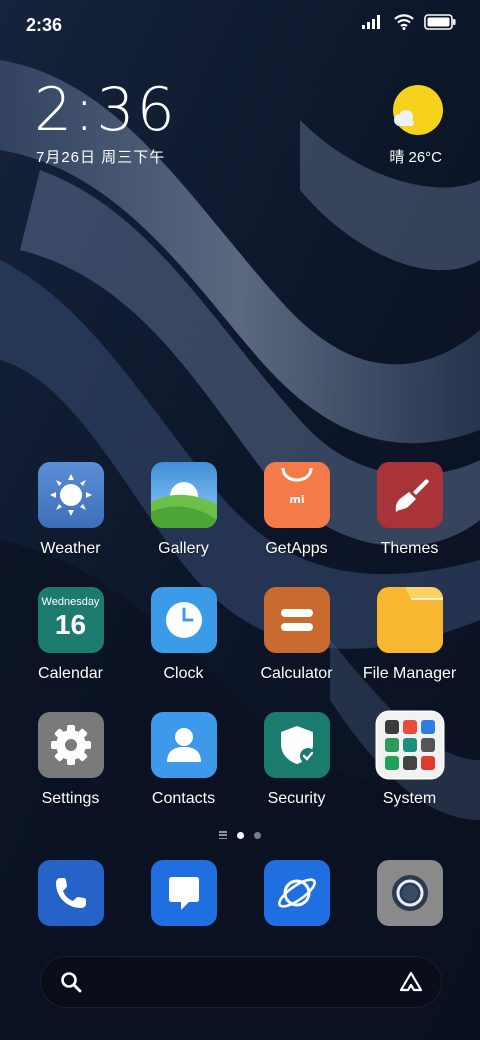  What do you see at coordinates (70, 745) in the screenshot?
I see `gear-icon` at bounding box center [70, 745].